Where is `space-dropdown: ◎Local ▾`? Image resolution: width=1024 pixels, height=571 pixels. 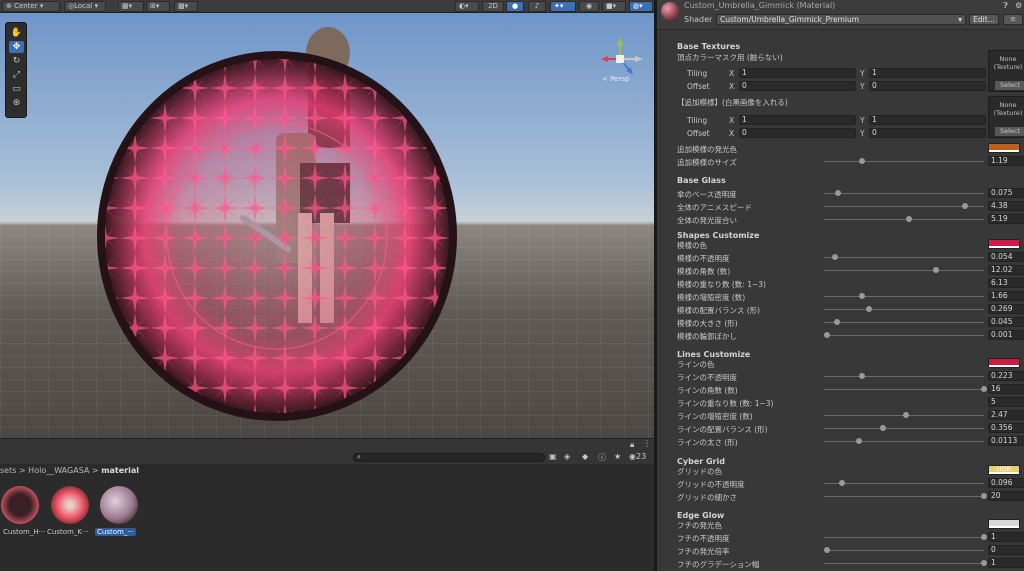
space-dropdown: ◎Local ▾ is located at coordinates (85, 6).